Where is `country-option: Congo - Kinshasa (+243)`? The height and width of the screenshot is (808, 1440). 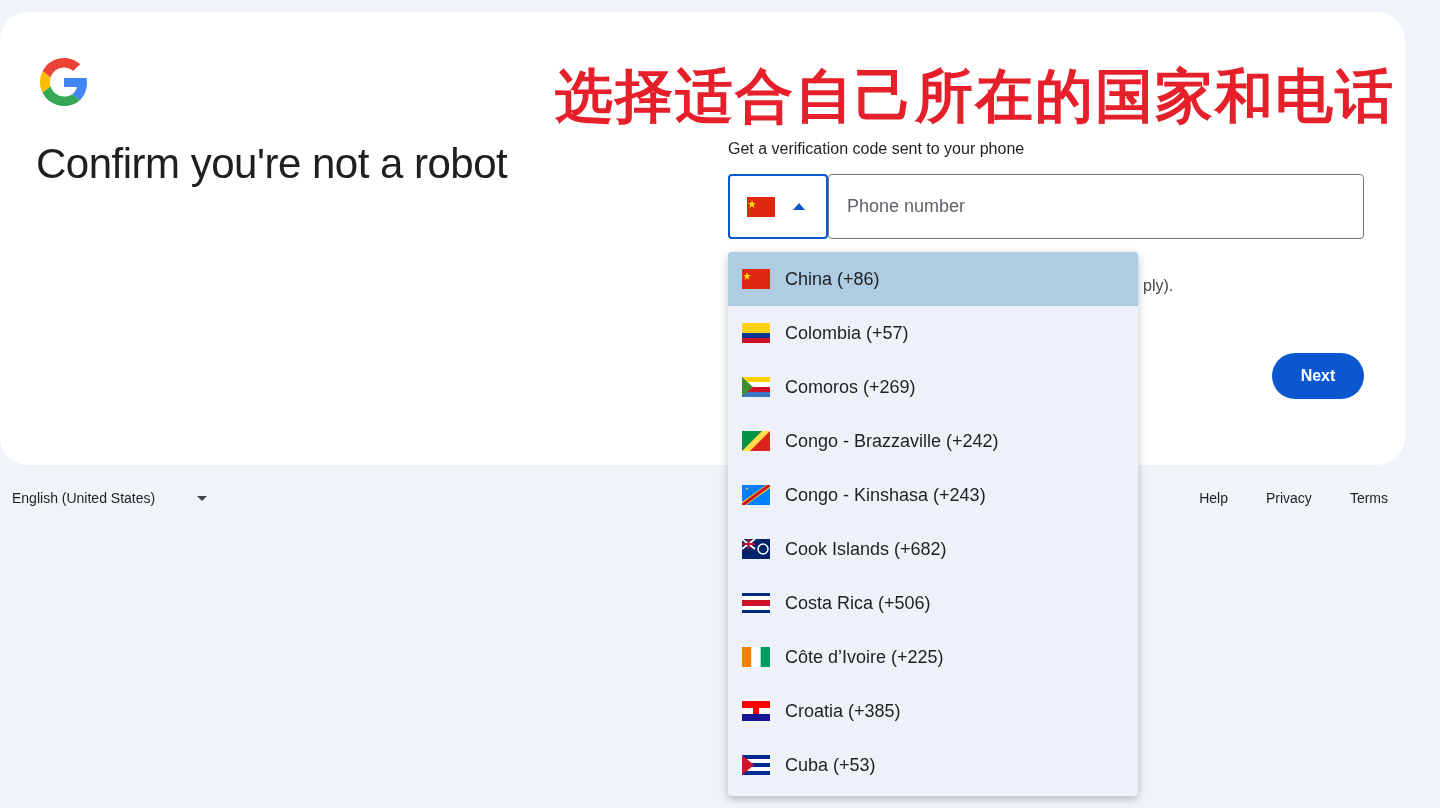 country-option: Congo - Kinshasa (+243) is located at coordinates (933, 495).